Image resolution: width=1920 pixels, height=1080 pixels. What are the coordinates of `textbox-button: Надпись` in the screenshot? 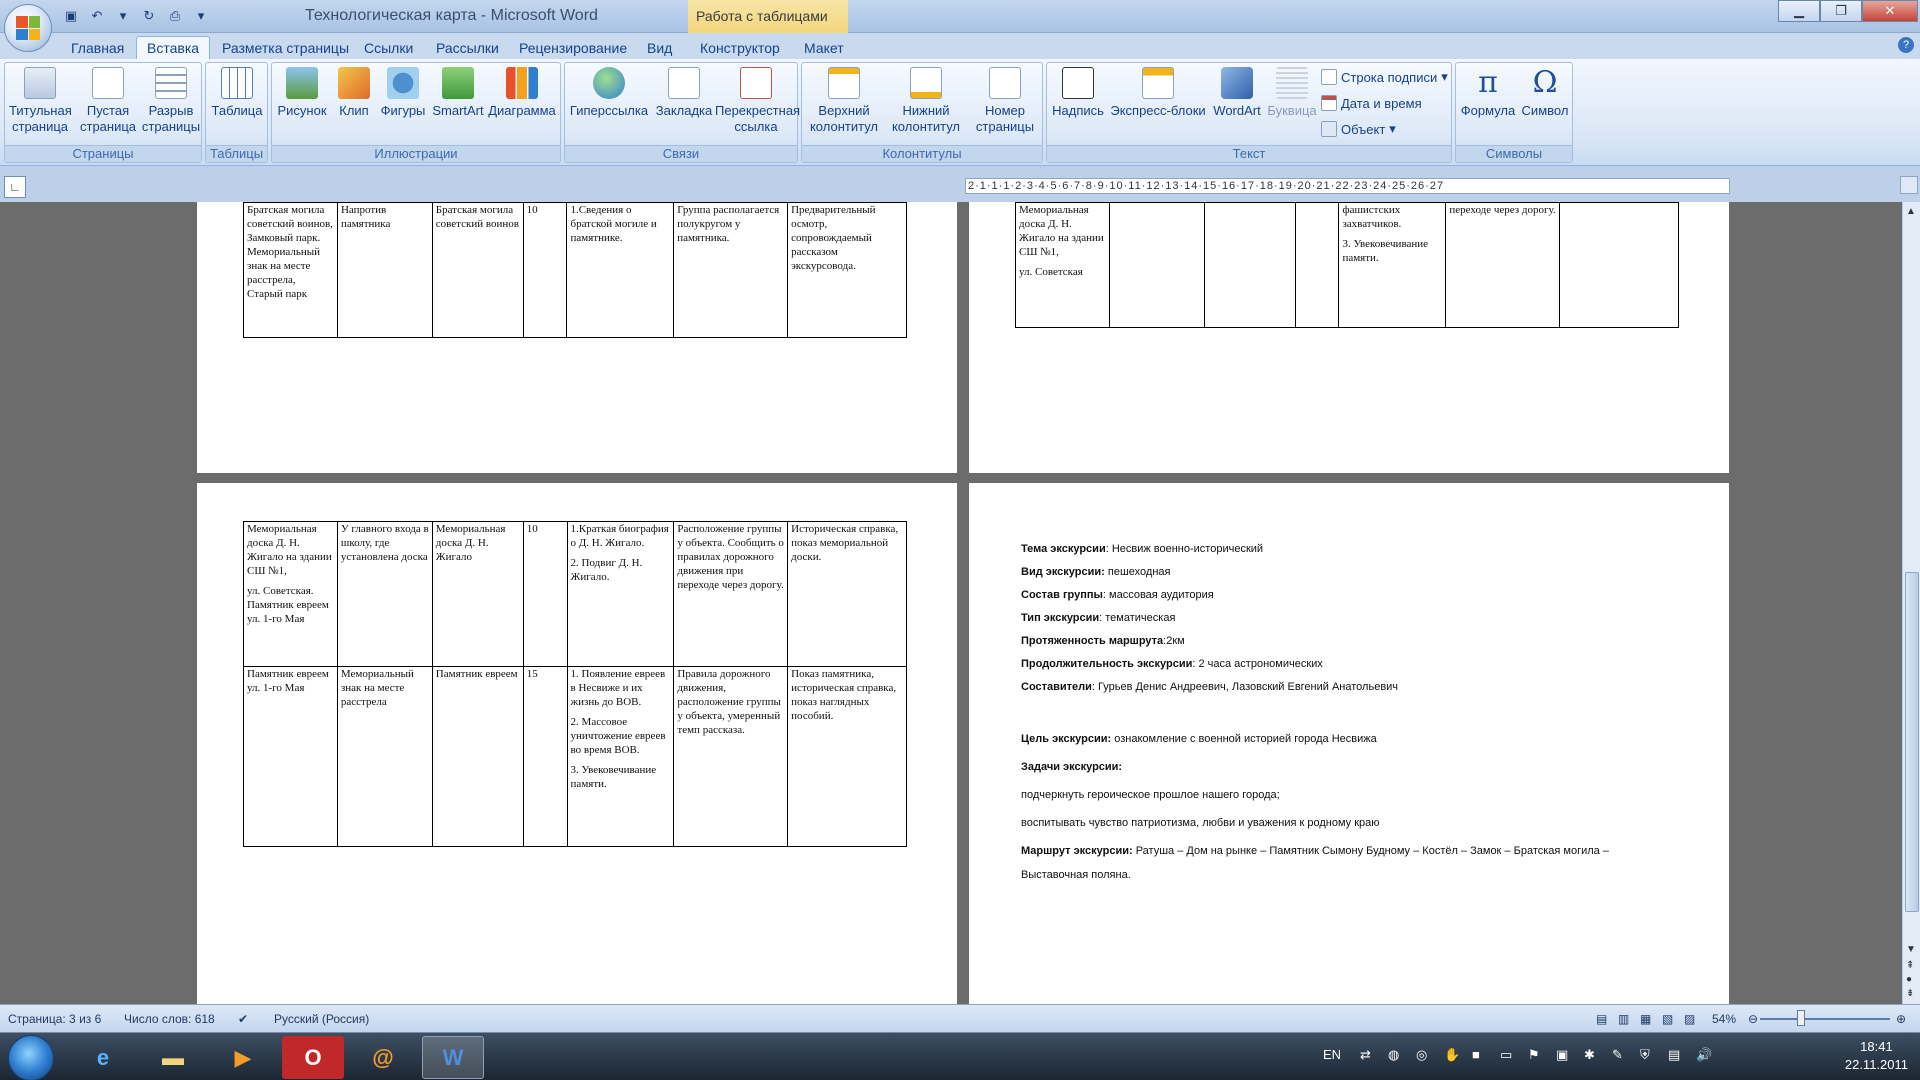 It's located at (1078, 92).